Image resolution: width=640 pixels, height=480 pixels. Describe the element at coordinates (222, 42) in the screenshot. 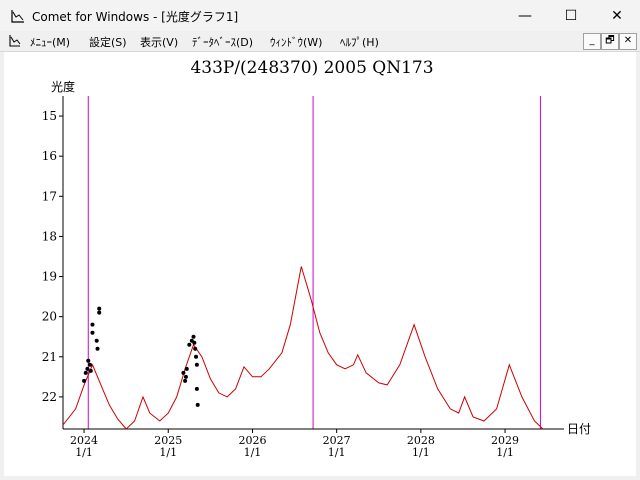

I see `menu-database: ﾃﾞｰﾀﾍﾞｰｽ(D)` at that location.